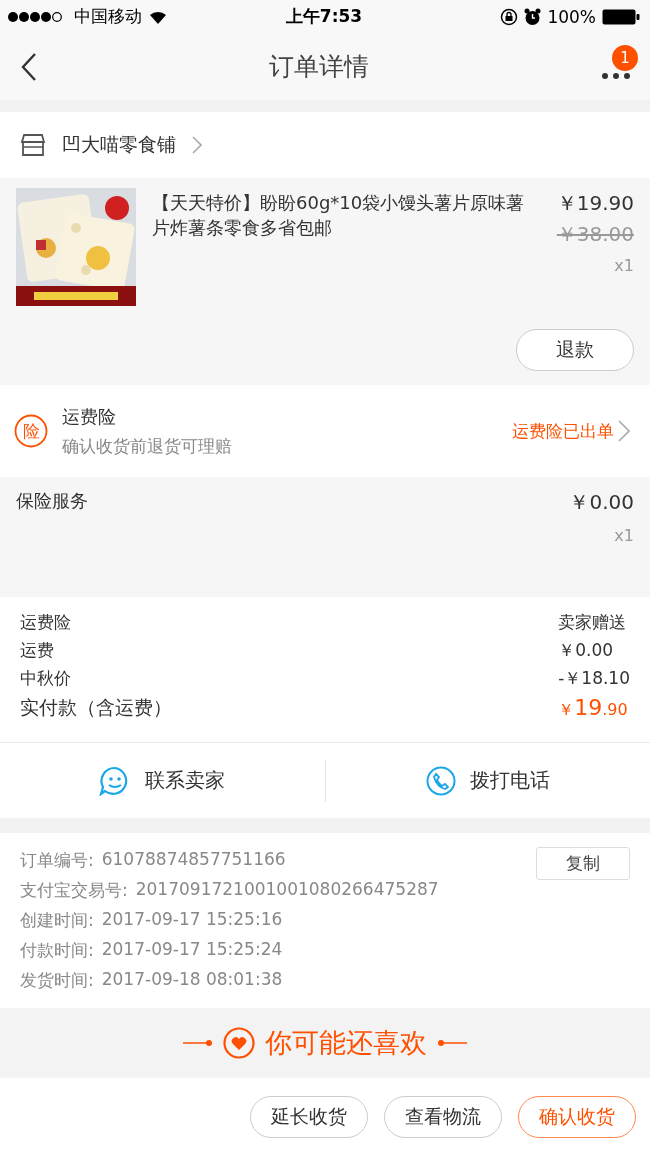 The width and height of the screenshot is (650, 1155). What do you see at coordinates (586, 650) in the screenshot?
I see `fee-value: ￥0.00` at bounding box center [586, 650].